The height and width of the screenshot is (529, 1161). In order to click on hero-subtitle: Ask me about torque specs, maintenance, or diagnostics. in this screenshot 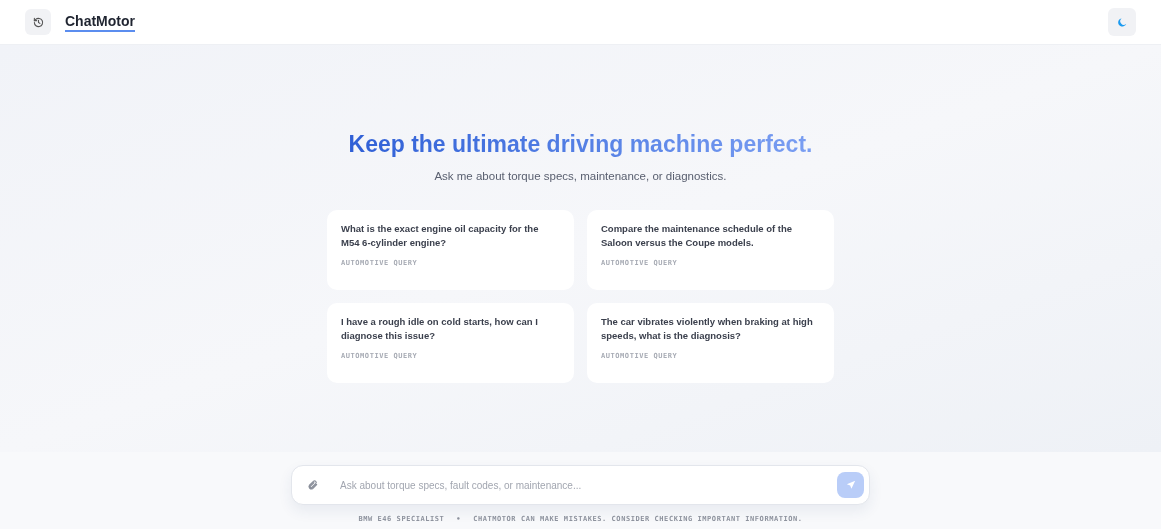, I will do `click(580, 176)`.